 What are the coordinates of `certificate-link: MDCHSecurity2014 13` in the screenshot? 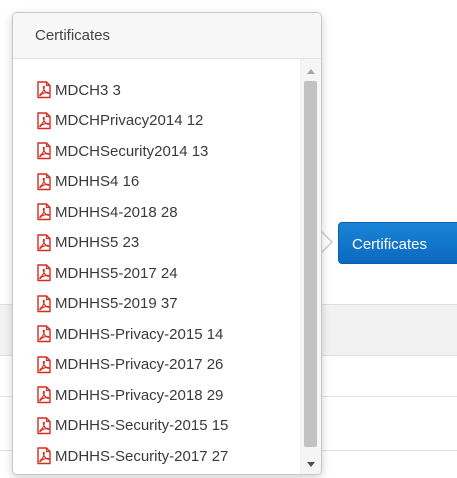 It's located at (168, 151).